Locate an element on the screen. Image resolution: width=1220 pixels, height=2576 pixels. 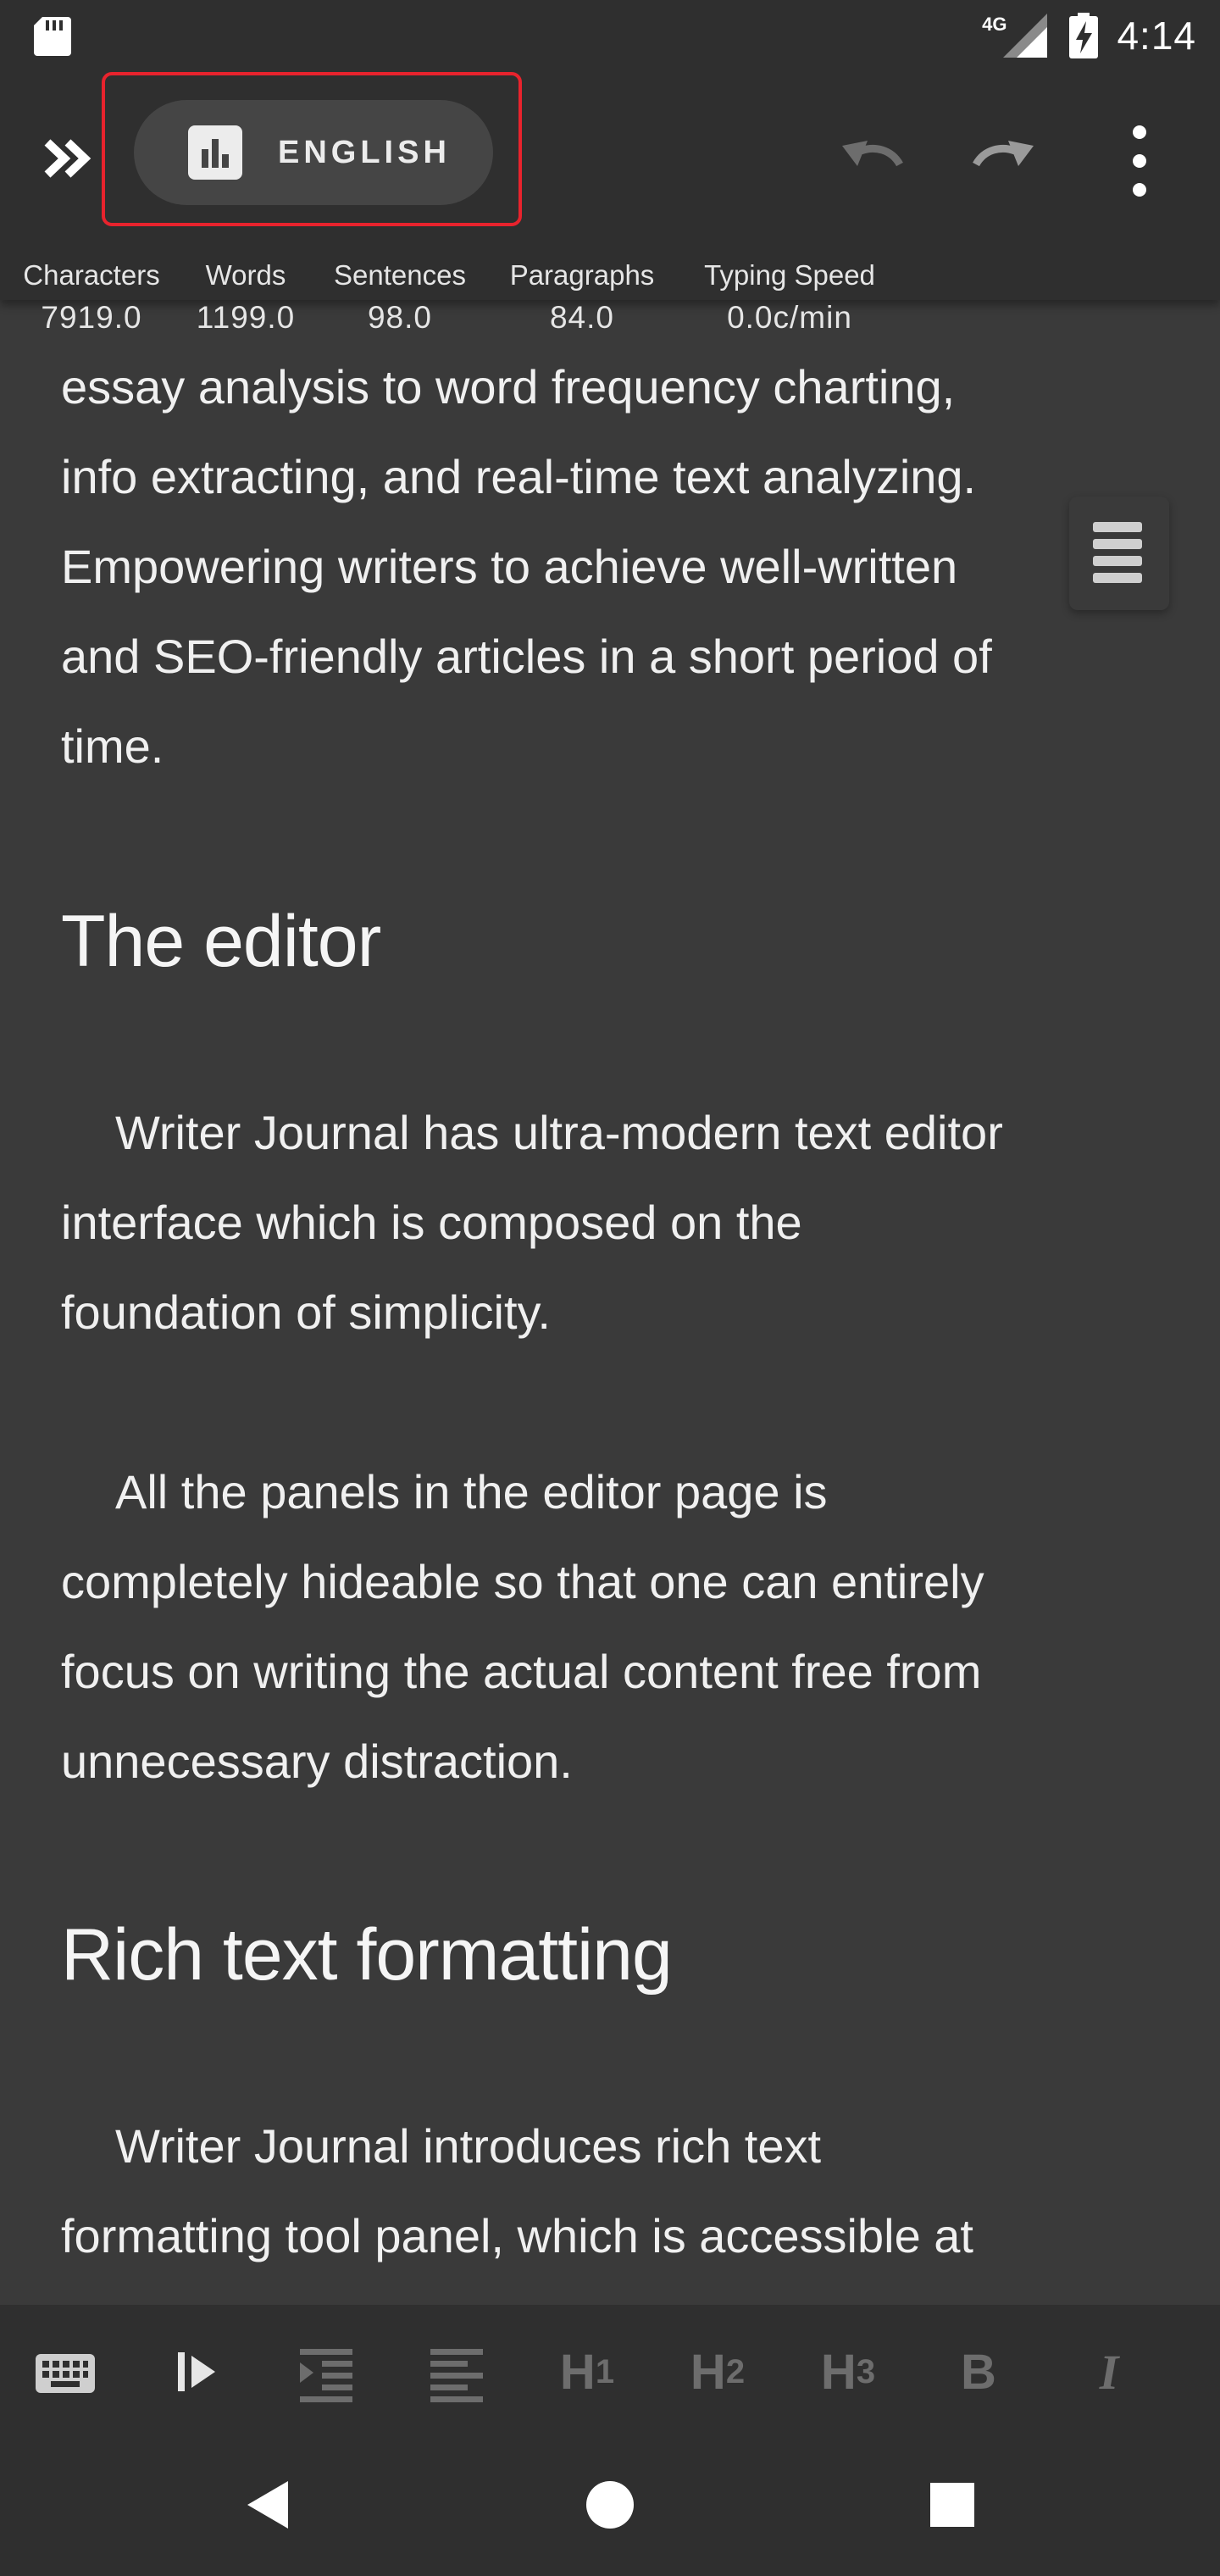
stat-value: 84.0 is located at coordinates (581, 317).